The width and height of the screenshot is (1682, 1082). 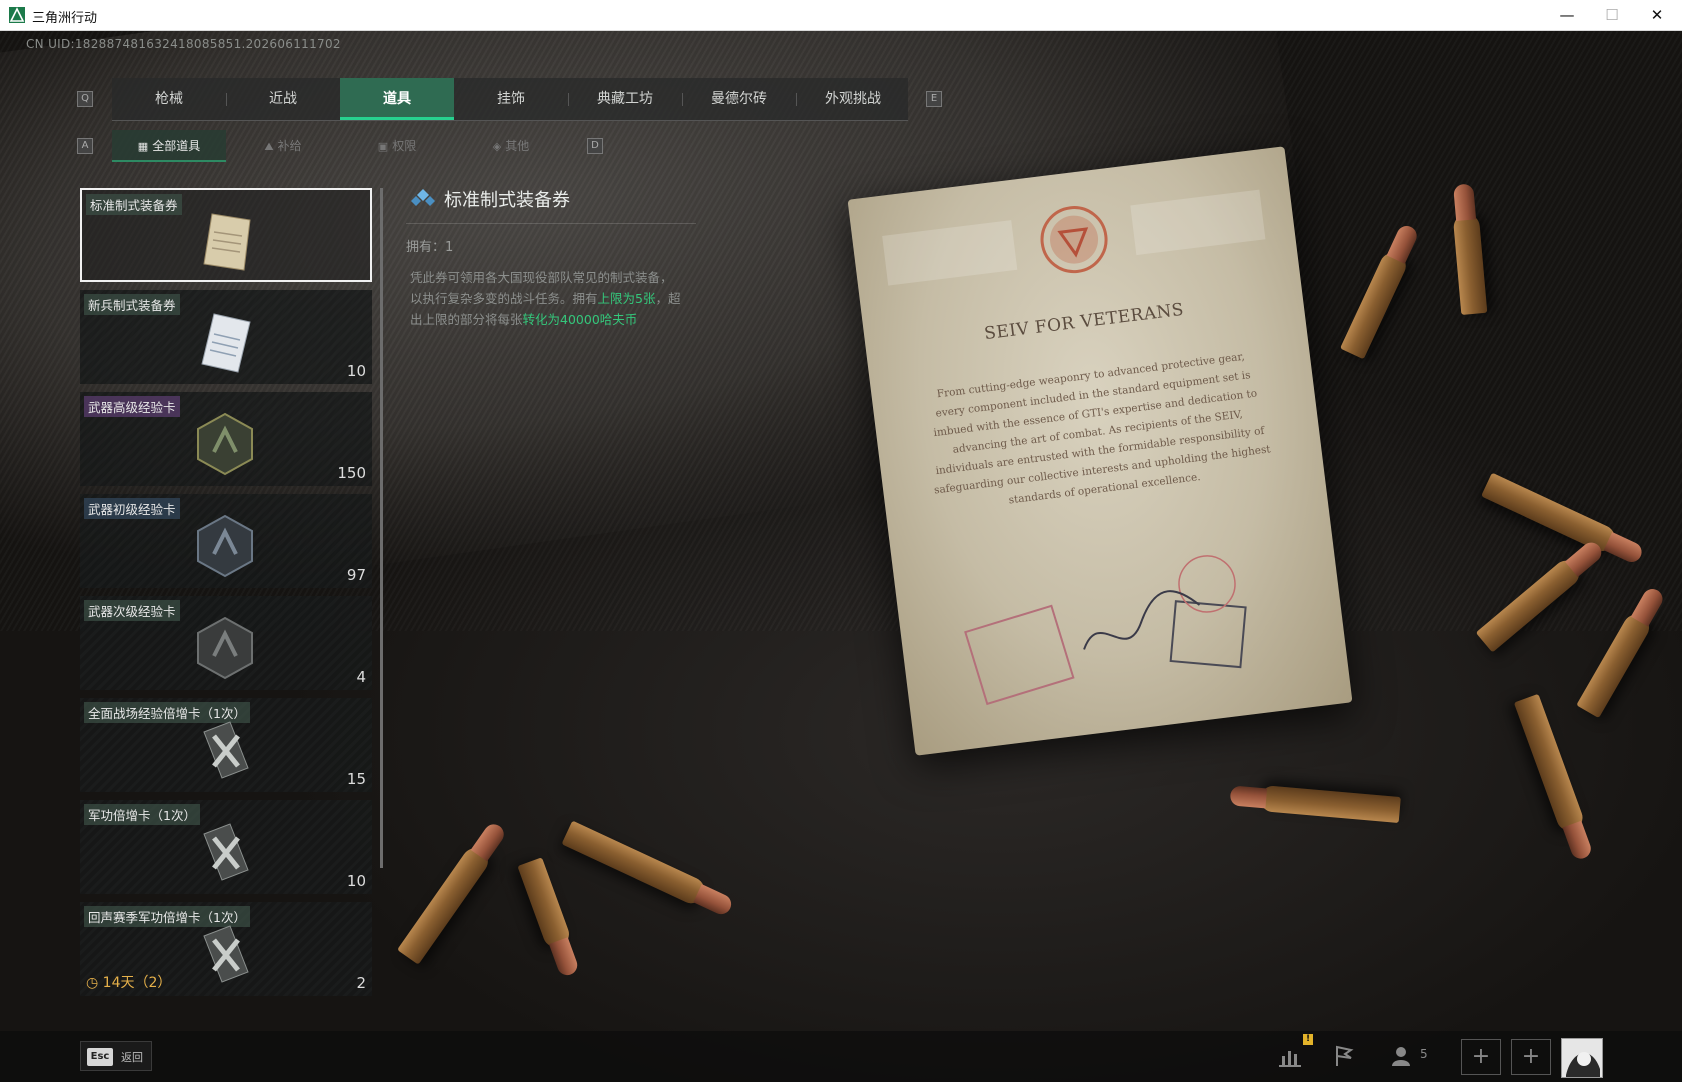 I want to click on app-logo-icon, so click(x=17, y=15).